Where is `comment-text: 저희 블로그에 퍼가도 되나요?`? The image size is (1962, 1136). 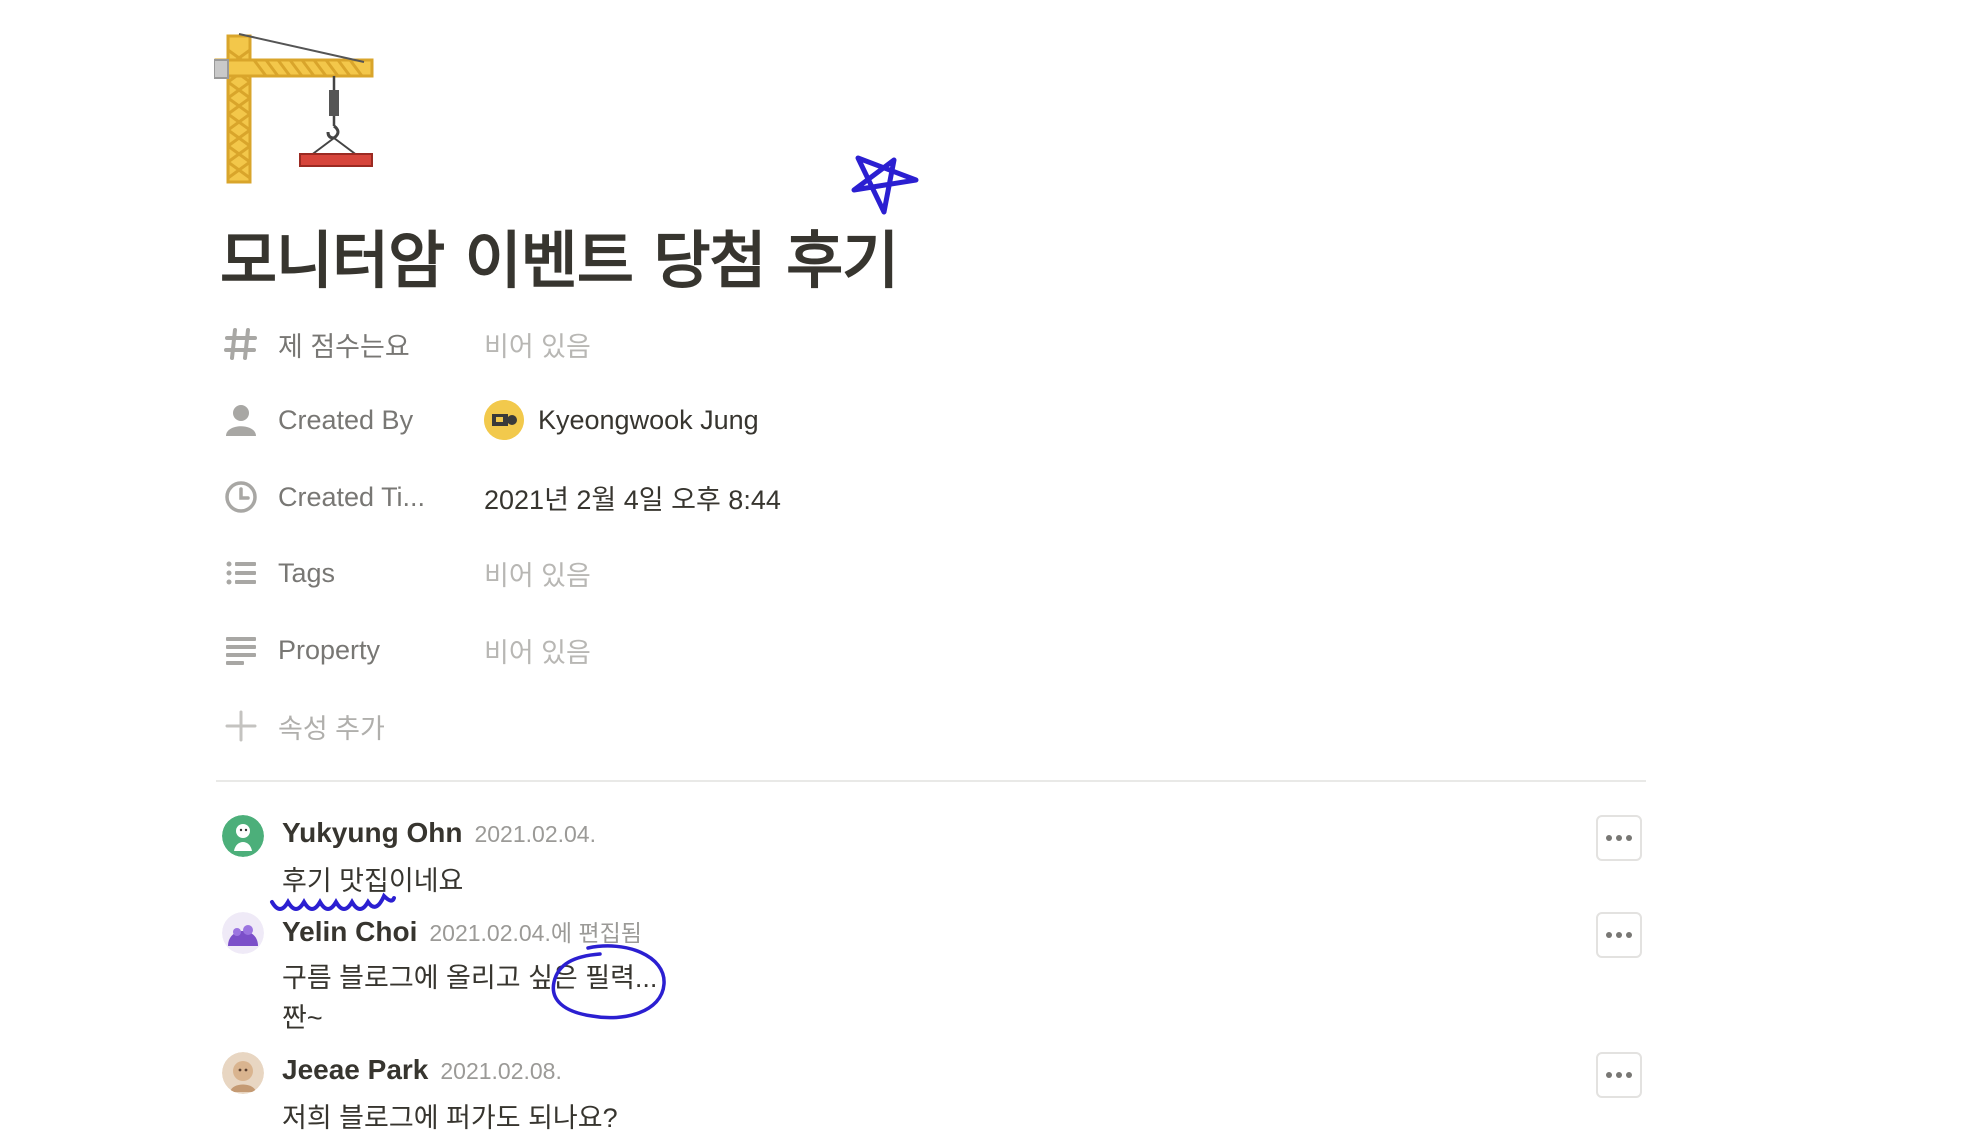
comment-text: 저희 블로그에 퍼가도 되나요? is located at coordinates (450, 1118).